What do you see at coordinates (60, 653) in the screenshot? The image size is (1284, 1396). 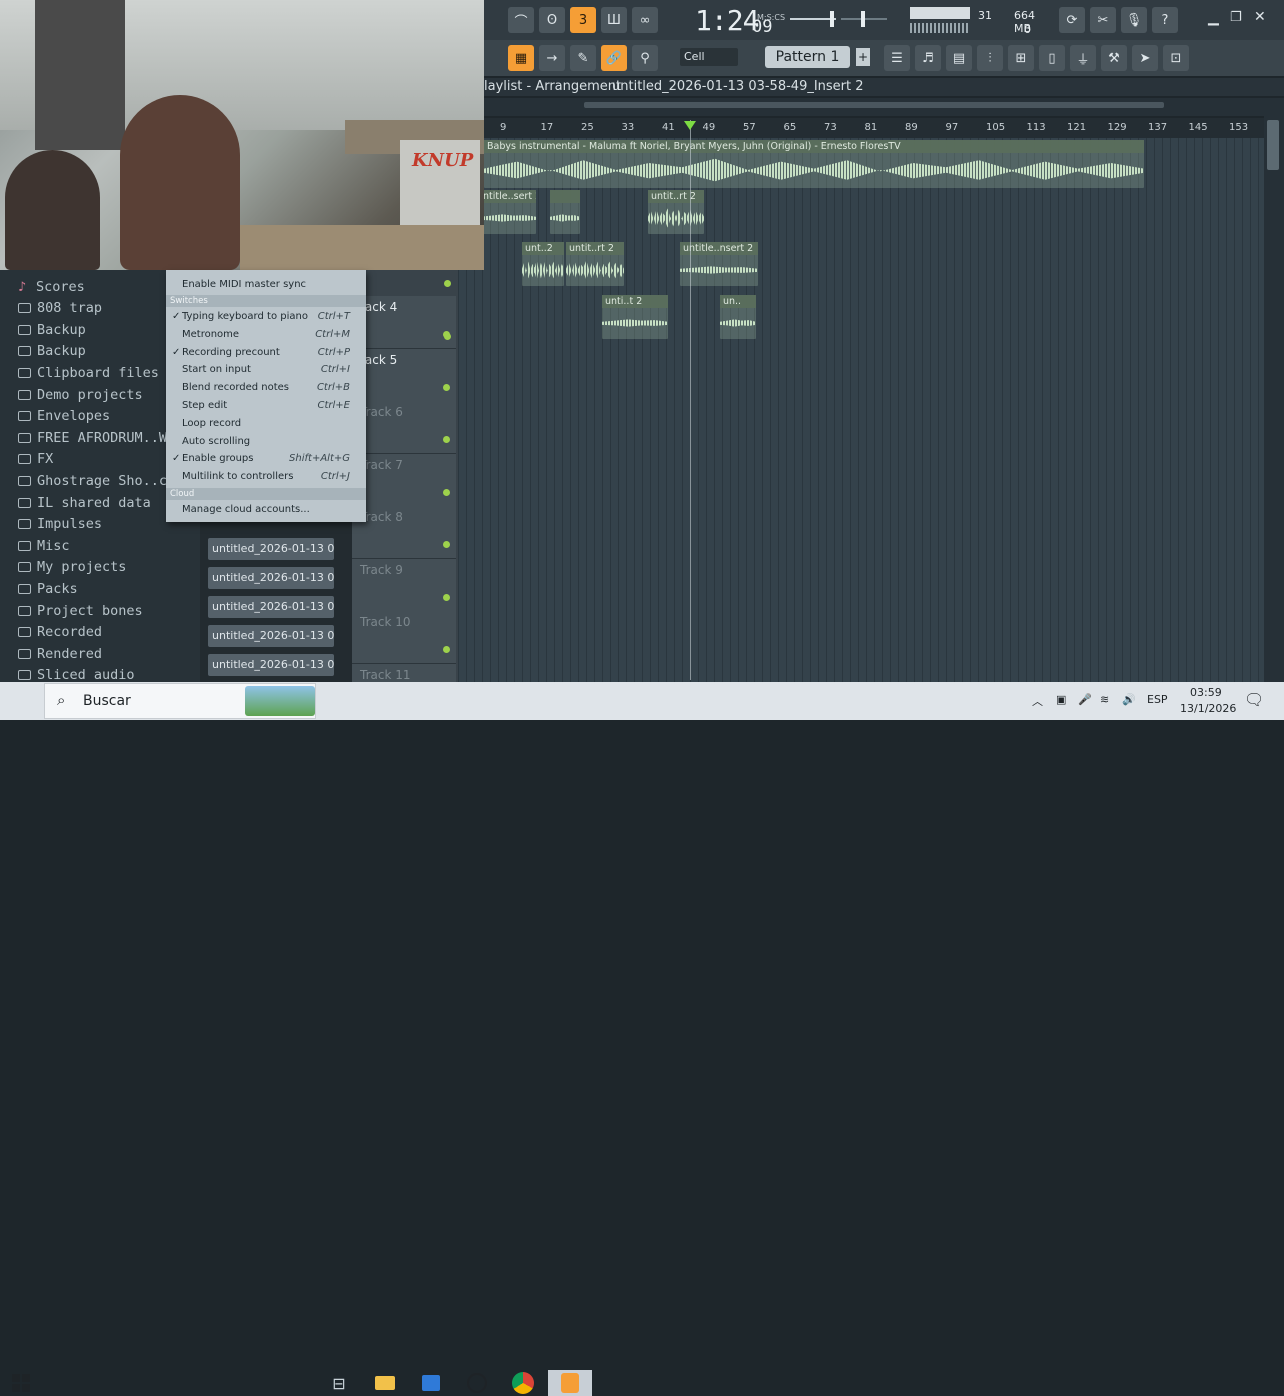 I see `browser-item: Rendered` at bounding box center [60, 653].